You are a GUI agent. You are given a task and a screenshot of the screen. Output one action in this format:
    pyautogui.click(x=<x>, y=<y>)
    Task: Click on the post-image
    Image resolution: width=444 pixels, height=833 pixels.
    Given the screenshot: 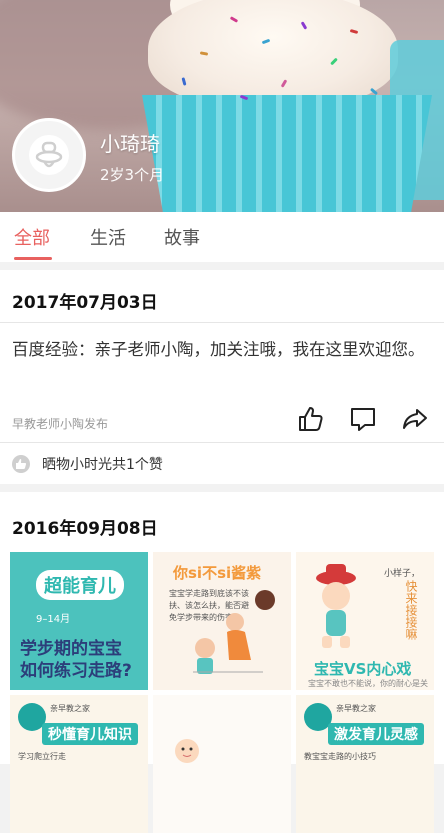 What is the action you would take?
    pyautogui.click(x=222, y=764)
    